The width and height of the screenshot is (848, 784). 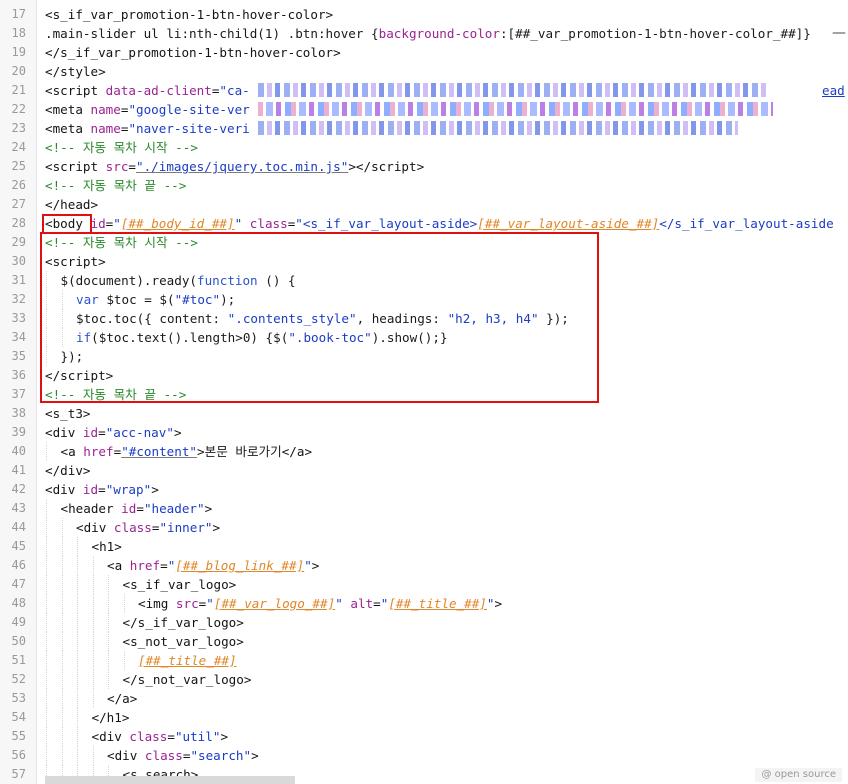 I want to click on line-number: 17, so click(x=18, y=14).